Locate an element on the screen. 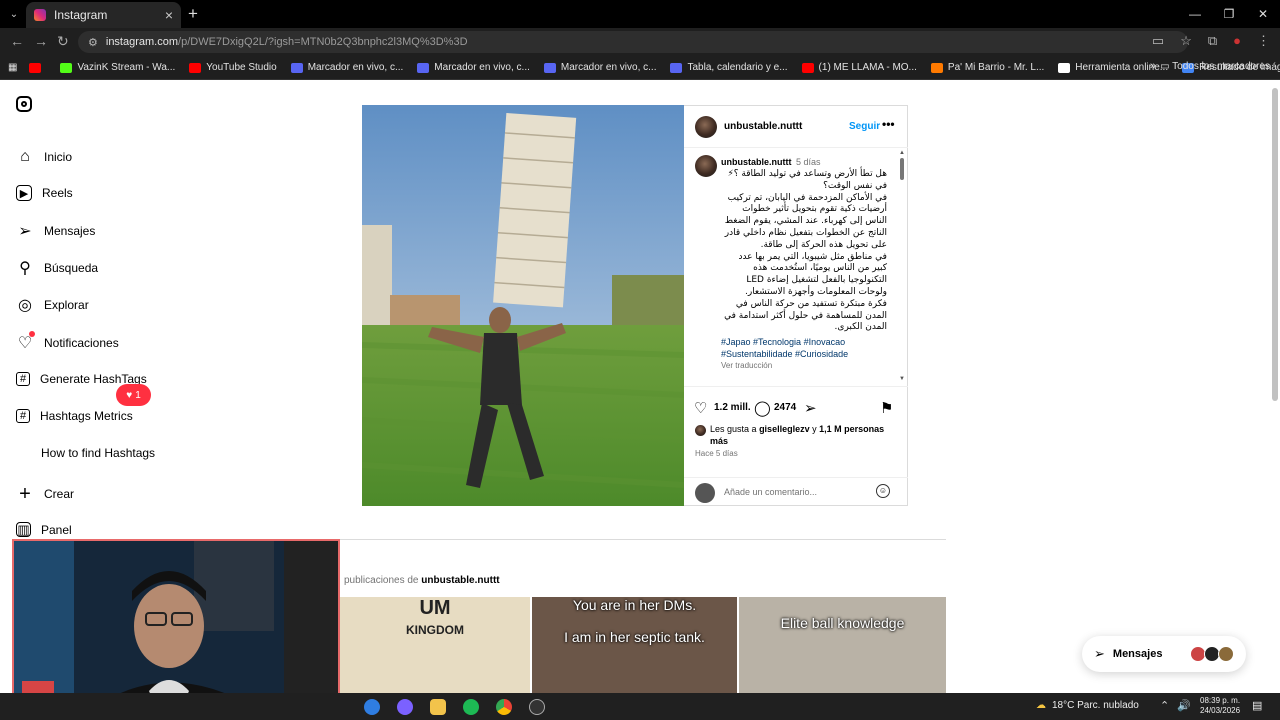 Image resolution: width=1280 pixels, height=720 pixels. all-bookmarks-folder: ▭ Todos los marcadores is located at coordinates (1215, 66).